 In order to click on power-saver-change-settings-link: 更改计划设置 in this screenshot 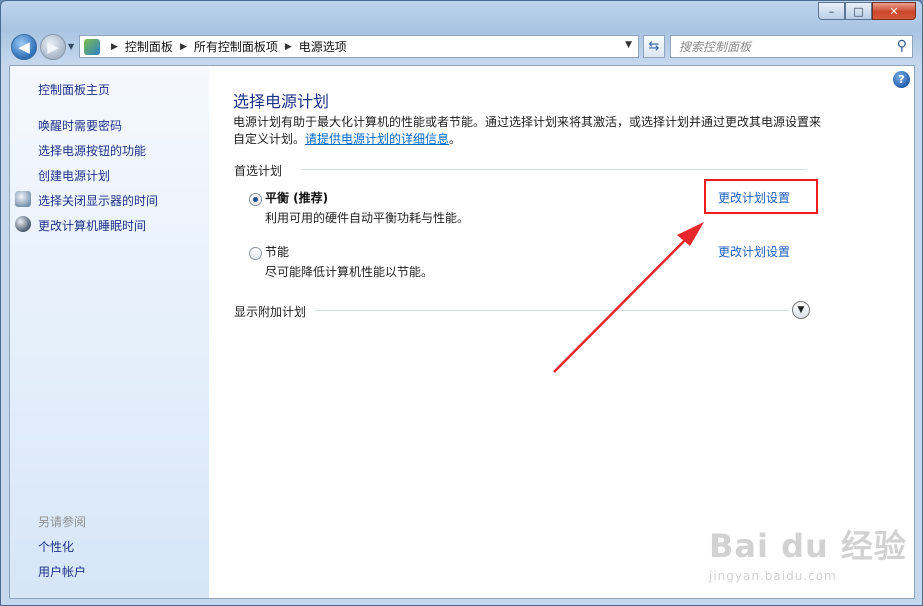, I will do `click(754, 251)`.